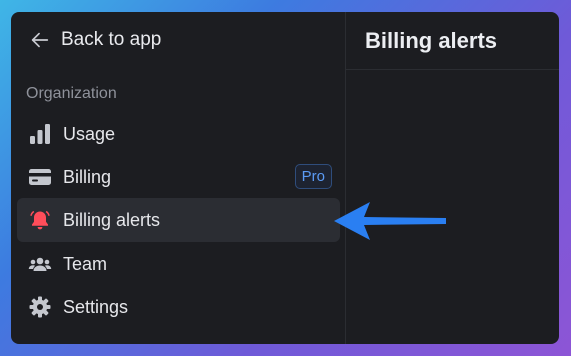 Image resolution: width=571 pixels, height=356 pixels. What do you see at coordinates (112, 219) in the screenshot?
I see `sidebar-item-label: Billing alerts` at bounding box center [112, 219].